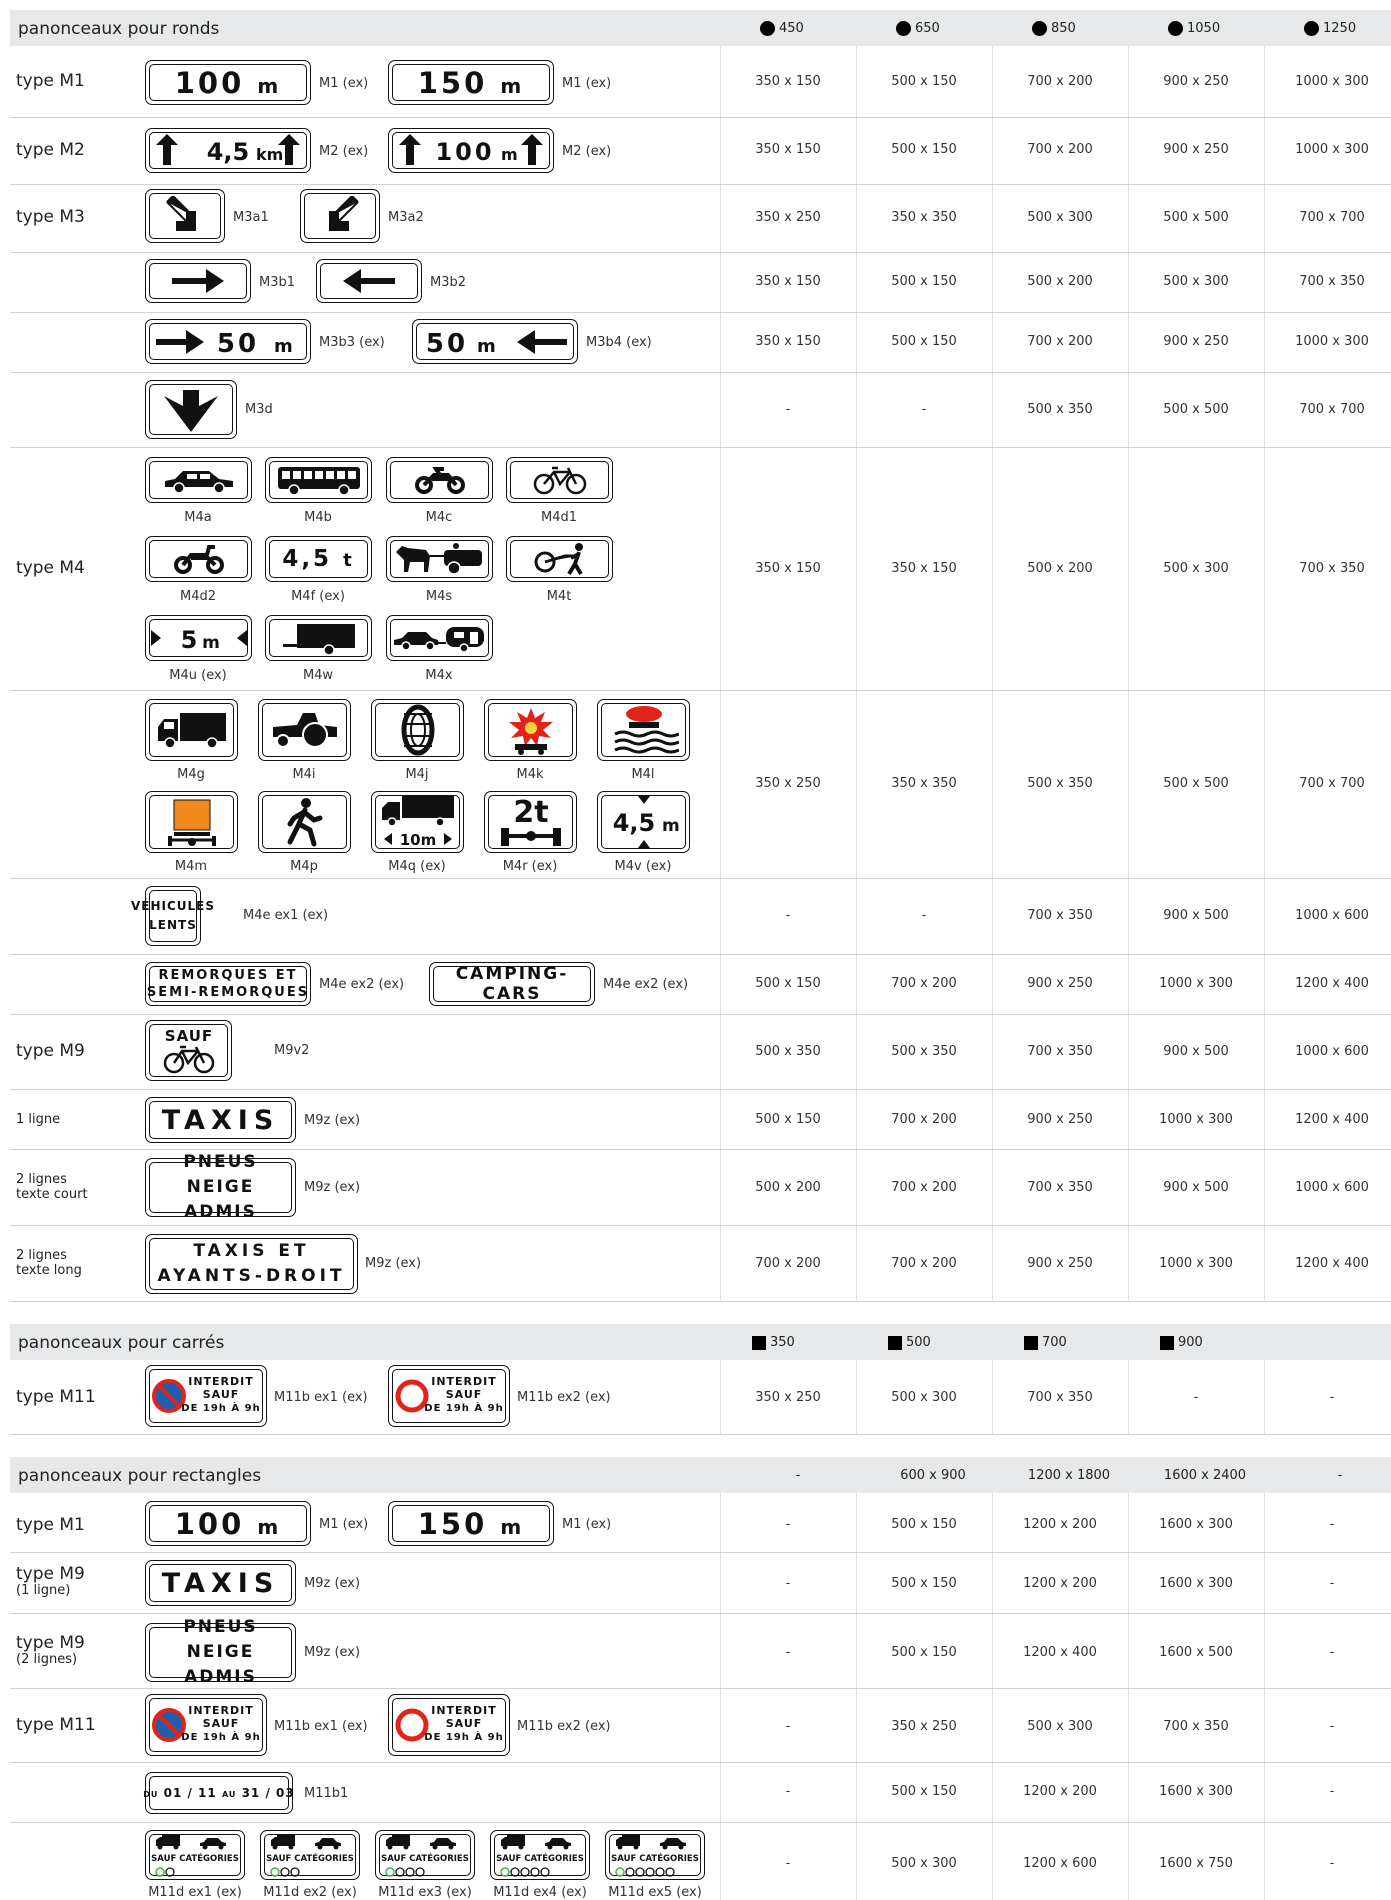 The image size is (1391, 1900). I want to click on caption-m4g: M4g, so click(191, 774).